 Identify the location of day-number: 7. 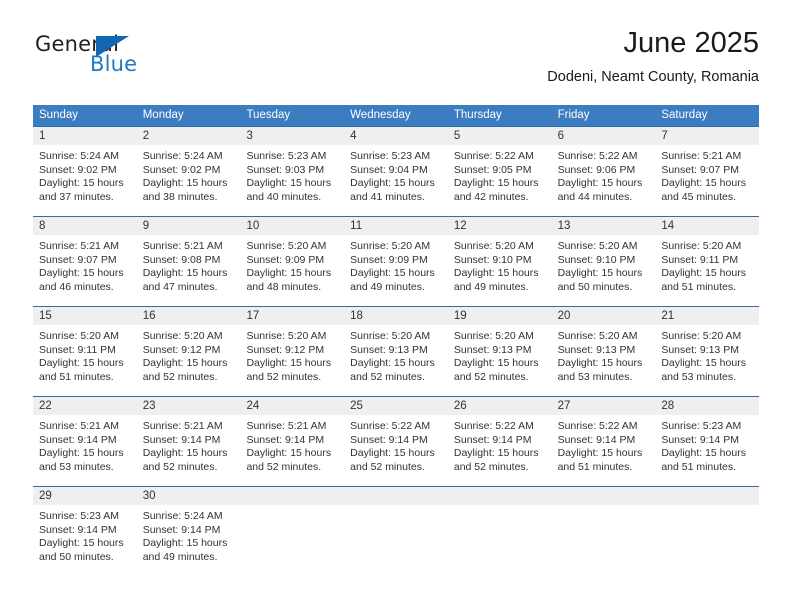
(707, 136).